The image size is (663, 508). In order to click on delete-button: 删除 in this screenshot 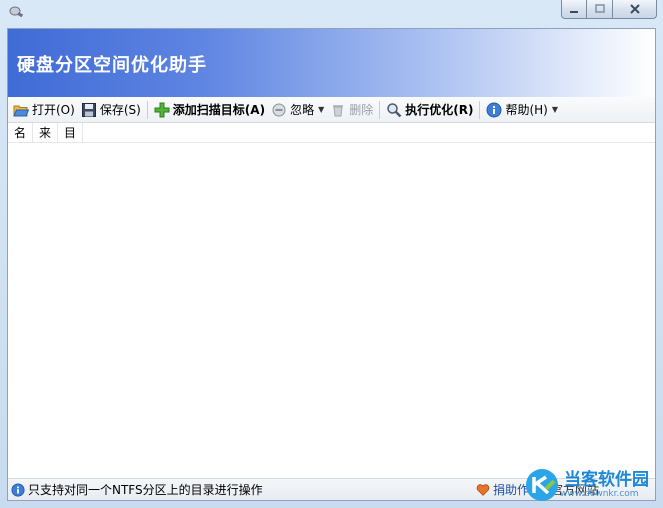, I will do `click(351, 110)`.